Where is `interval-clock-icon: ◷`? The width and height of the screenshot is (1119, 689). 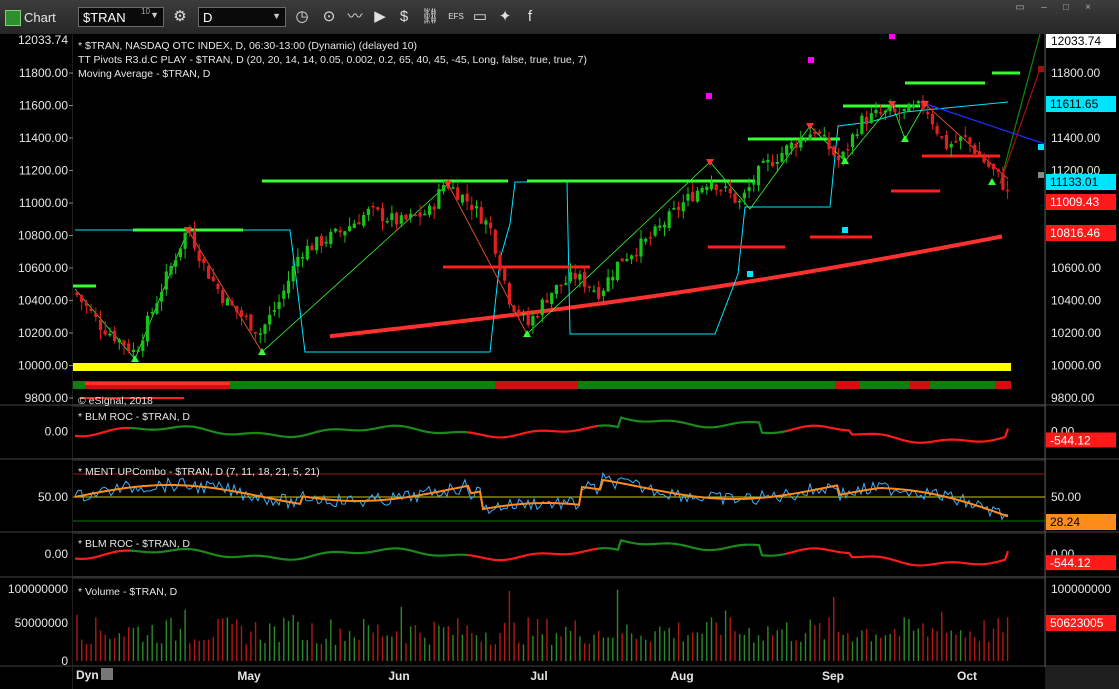 interval-clock-icon: ◷ is located at coordinates (302, 17).